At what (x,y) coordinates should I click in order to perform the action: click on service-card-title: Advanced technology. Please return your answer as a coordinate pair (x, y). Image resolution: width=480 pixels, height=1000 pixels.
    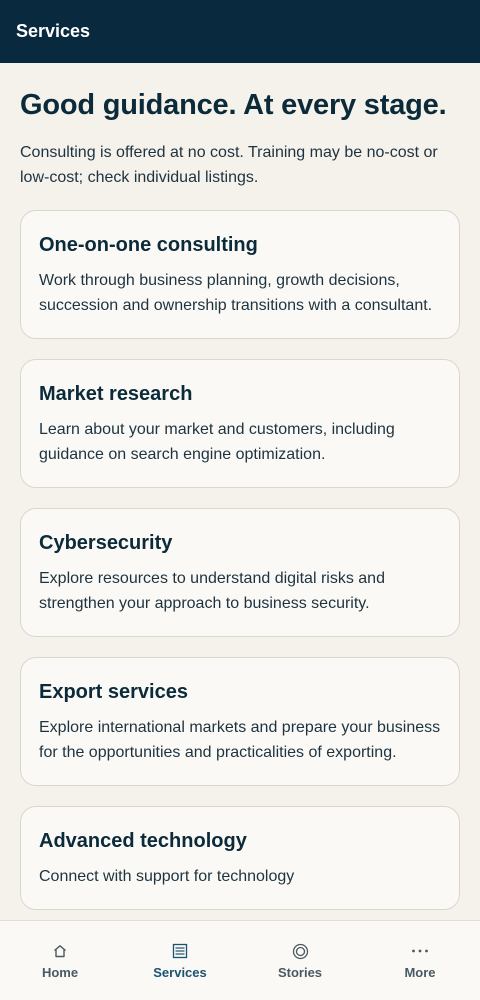
    Looking at the image, I should click on (143, 841).